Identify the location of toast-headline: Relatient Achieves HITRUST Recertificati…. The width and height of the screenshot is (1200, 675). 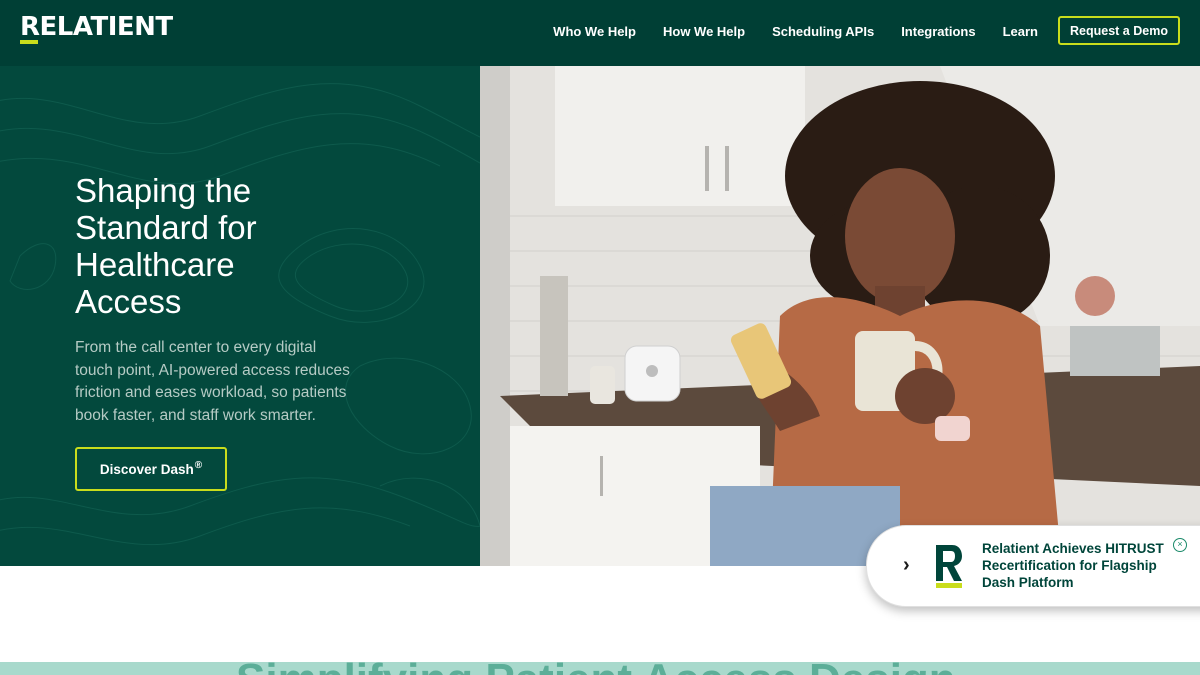
(1082, 566).